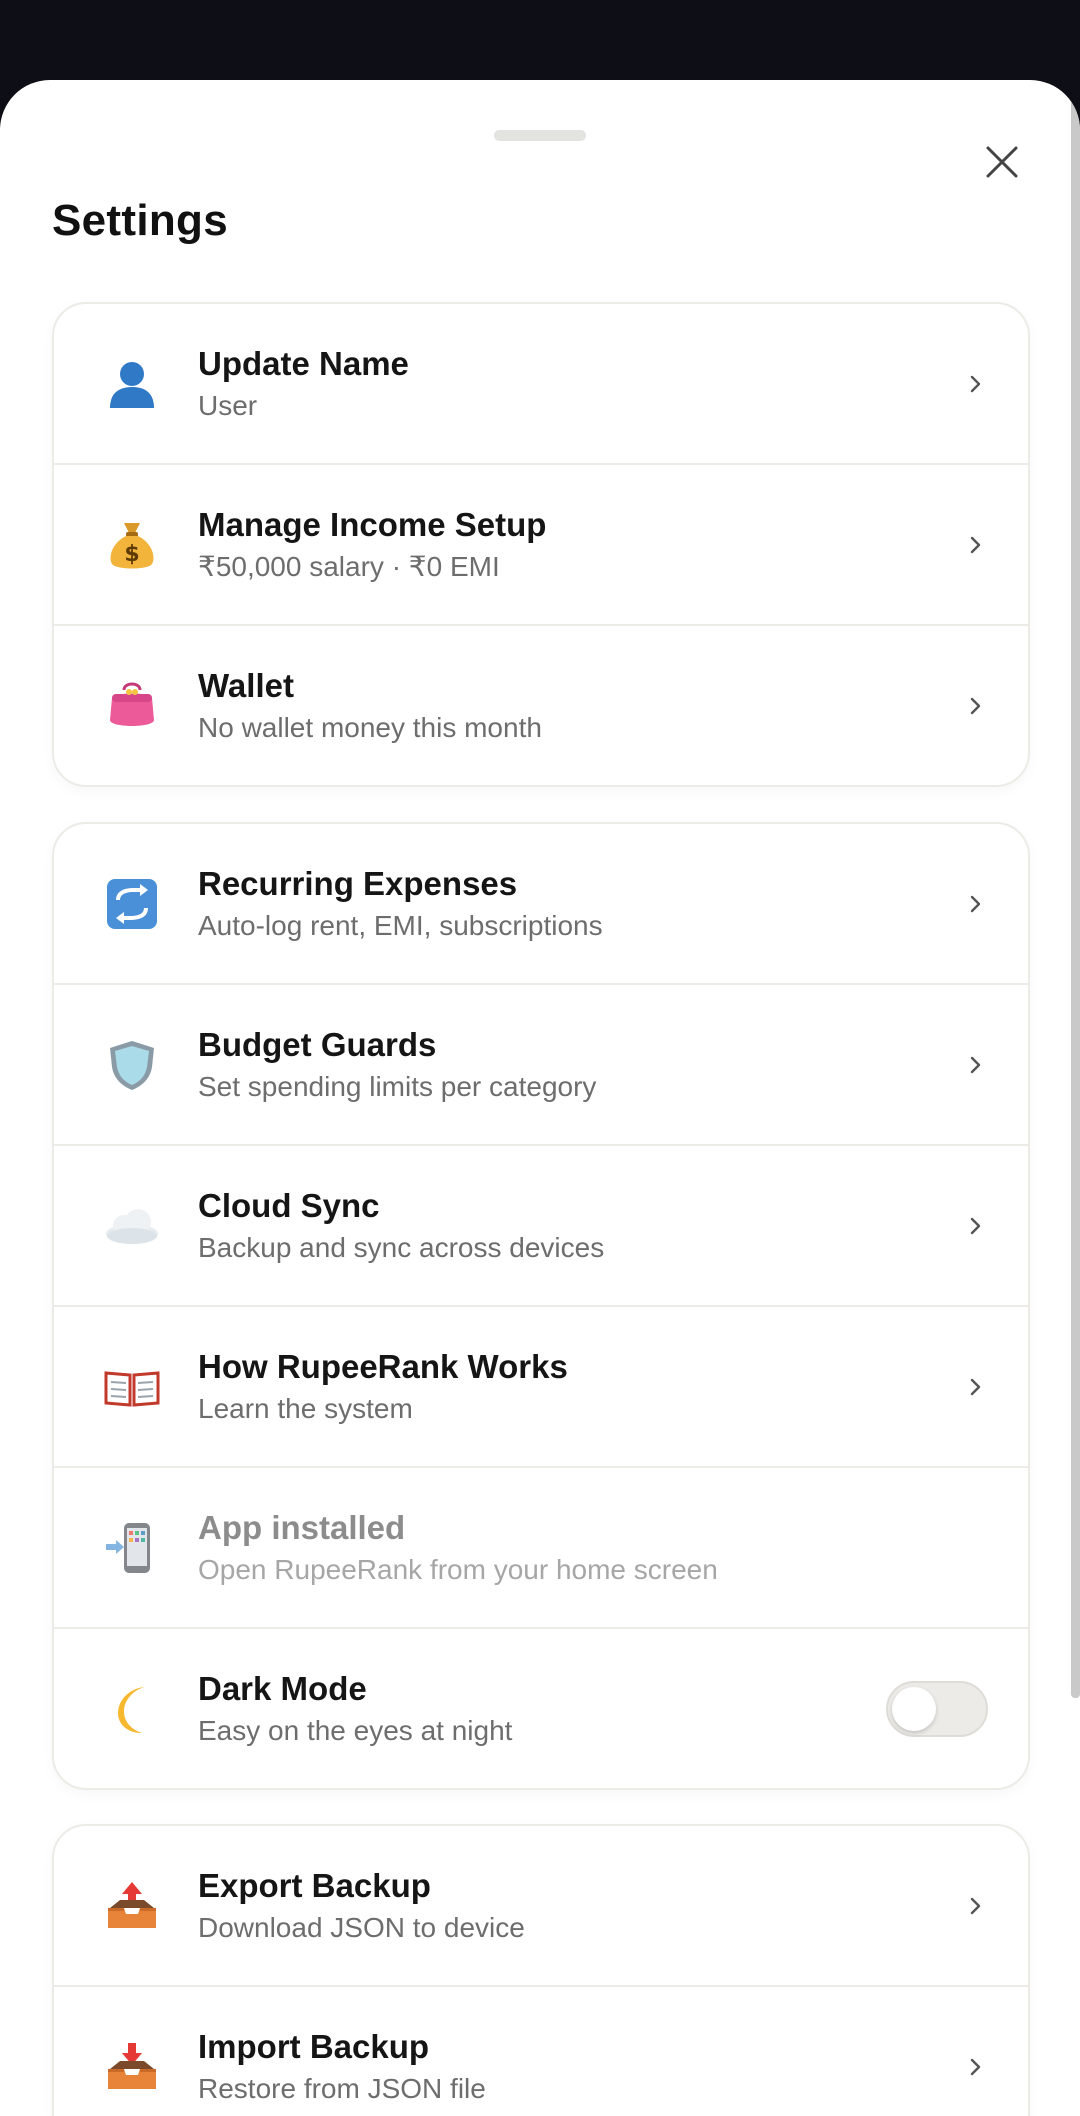 This screenshot has width=1080, height=2116. What do you see at coordinates (132, 384) in the screenshot?
I see `user-bust-icon` at bounding box center [132, 384].